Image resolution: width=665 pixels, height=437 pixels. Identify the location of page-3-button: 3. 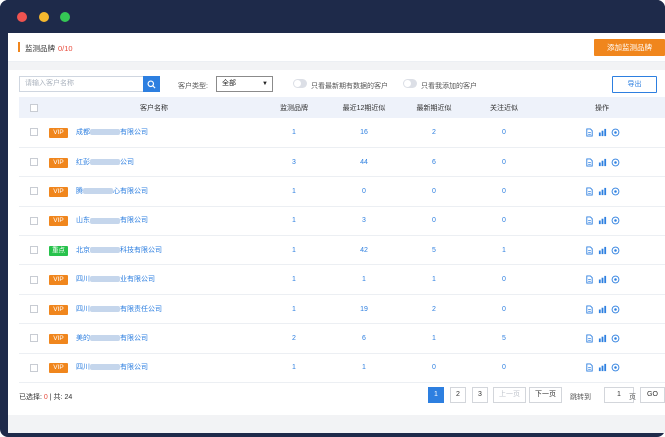
(480, 395).